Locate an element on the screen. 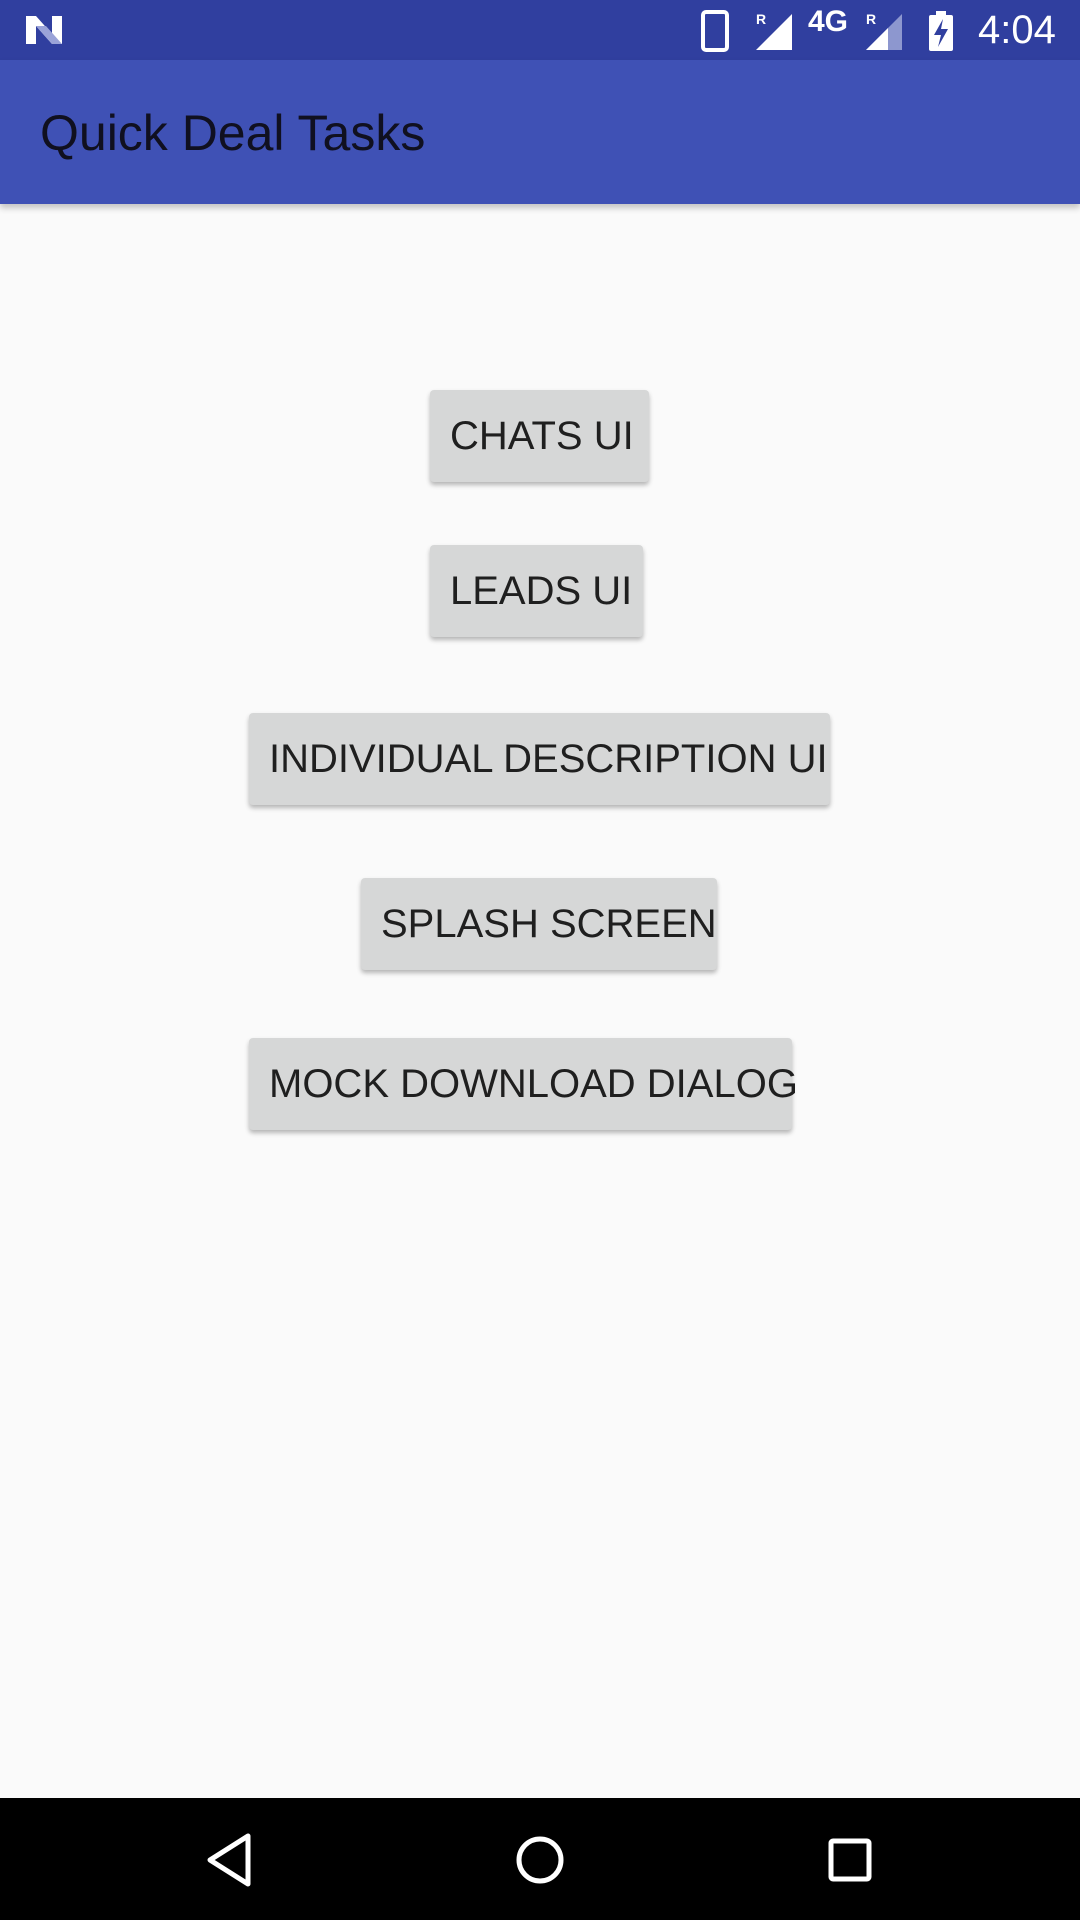  app-title: Quick Deal Tasks is located at coordinates (233, 133).